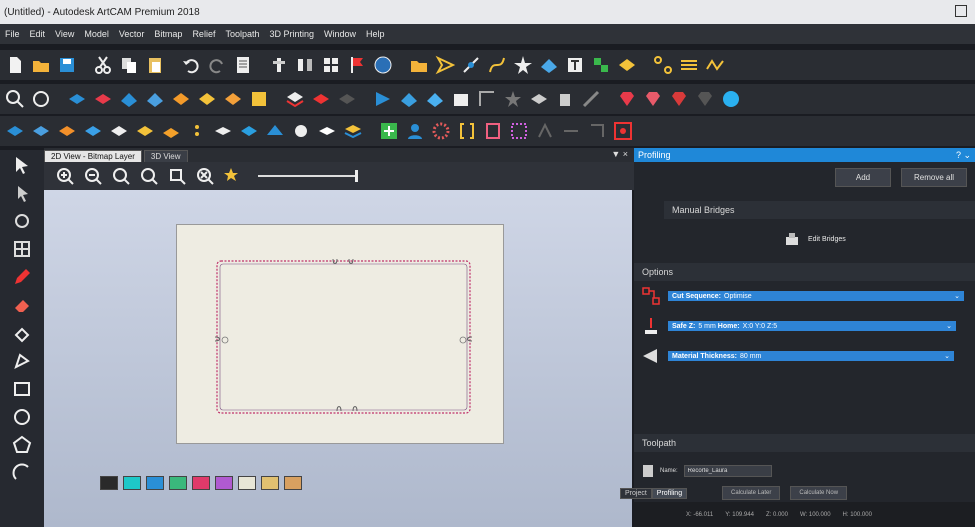 This screenshot has width=975, height=527. What do you see at coordinates (571, 131) in the screenshot?
I see `shape-gray2-icon` at bounding box center [571, 131].